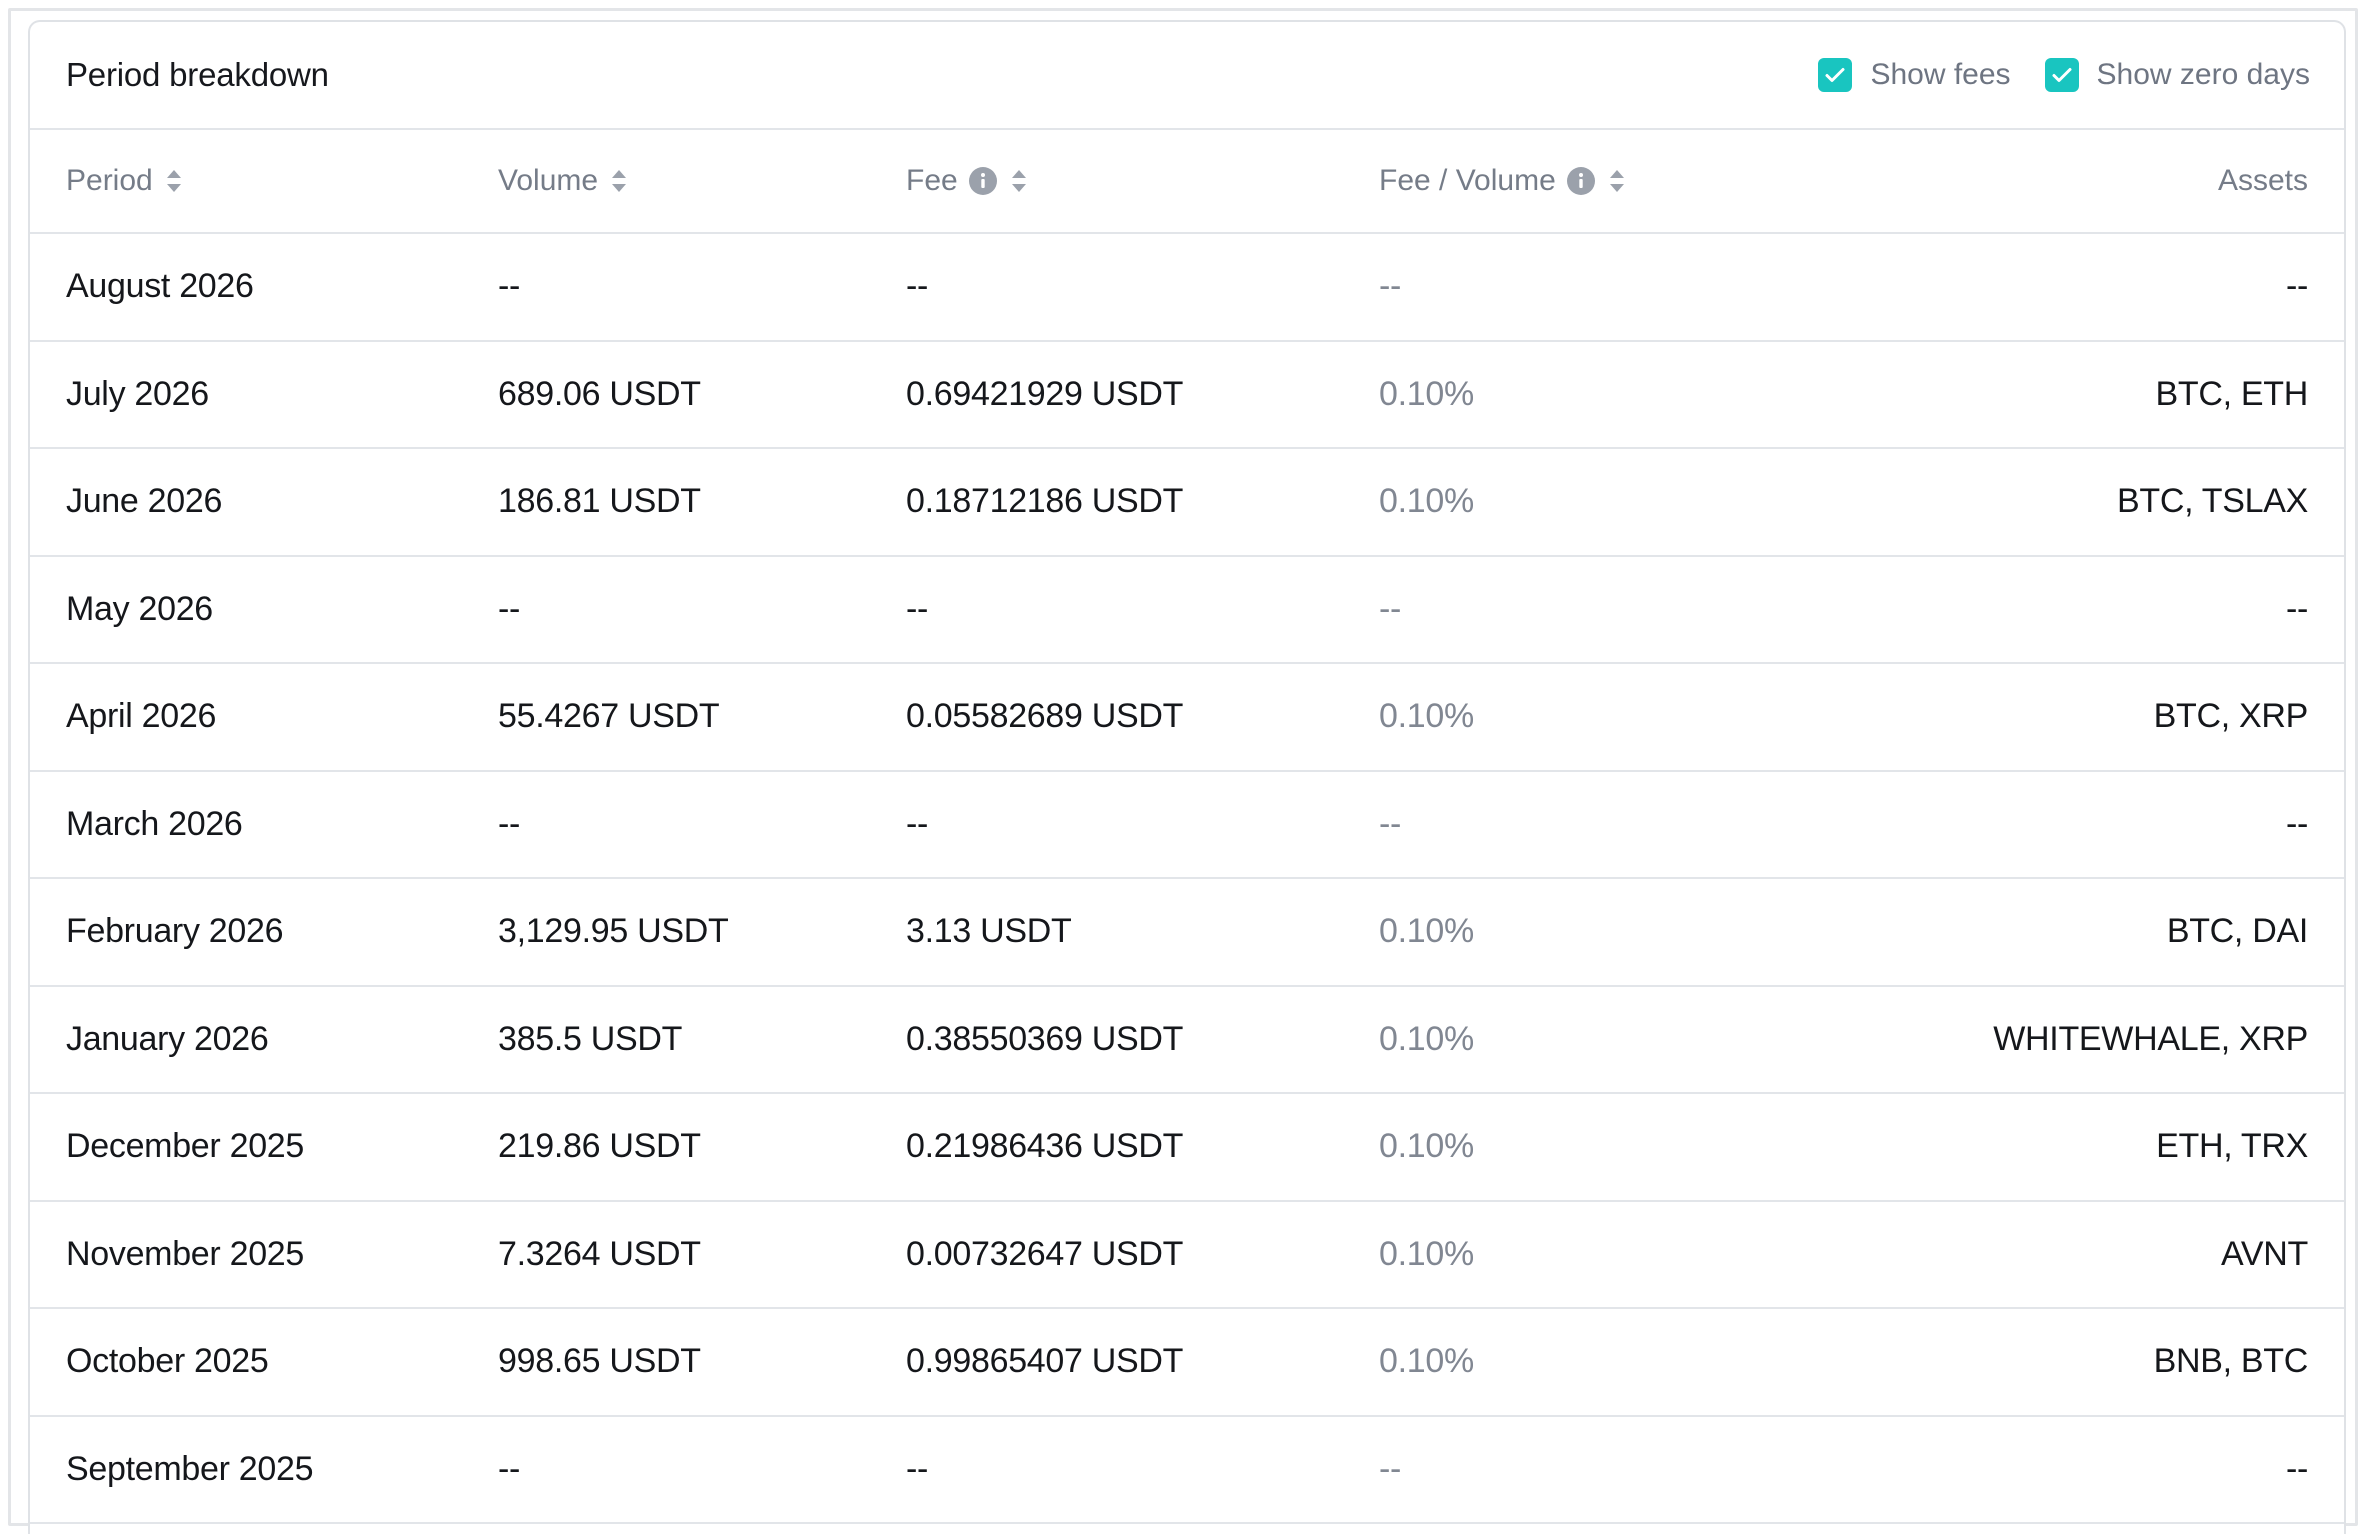 The image size is (2370, 1534). I want to click on cell-period: June 2026, so click(144, 501).